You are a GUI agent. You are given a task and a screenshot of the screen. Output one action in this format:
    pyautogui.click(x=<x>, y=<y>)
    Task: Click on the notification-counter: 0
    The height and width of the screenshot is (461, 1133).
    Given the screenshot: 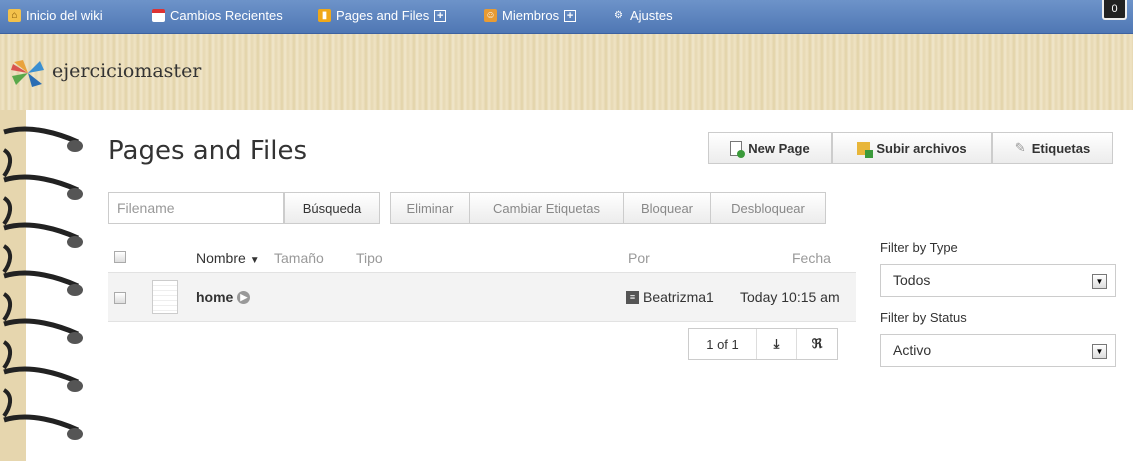 What is the action you would take?
    pyautogui.click(x=1114, y=10)
    